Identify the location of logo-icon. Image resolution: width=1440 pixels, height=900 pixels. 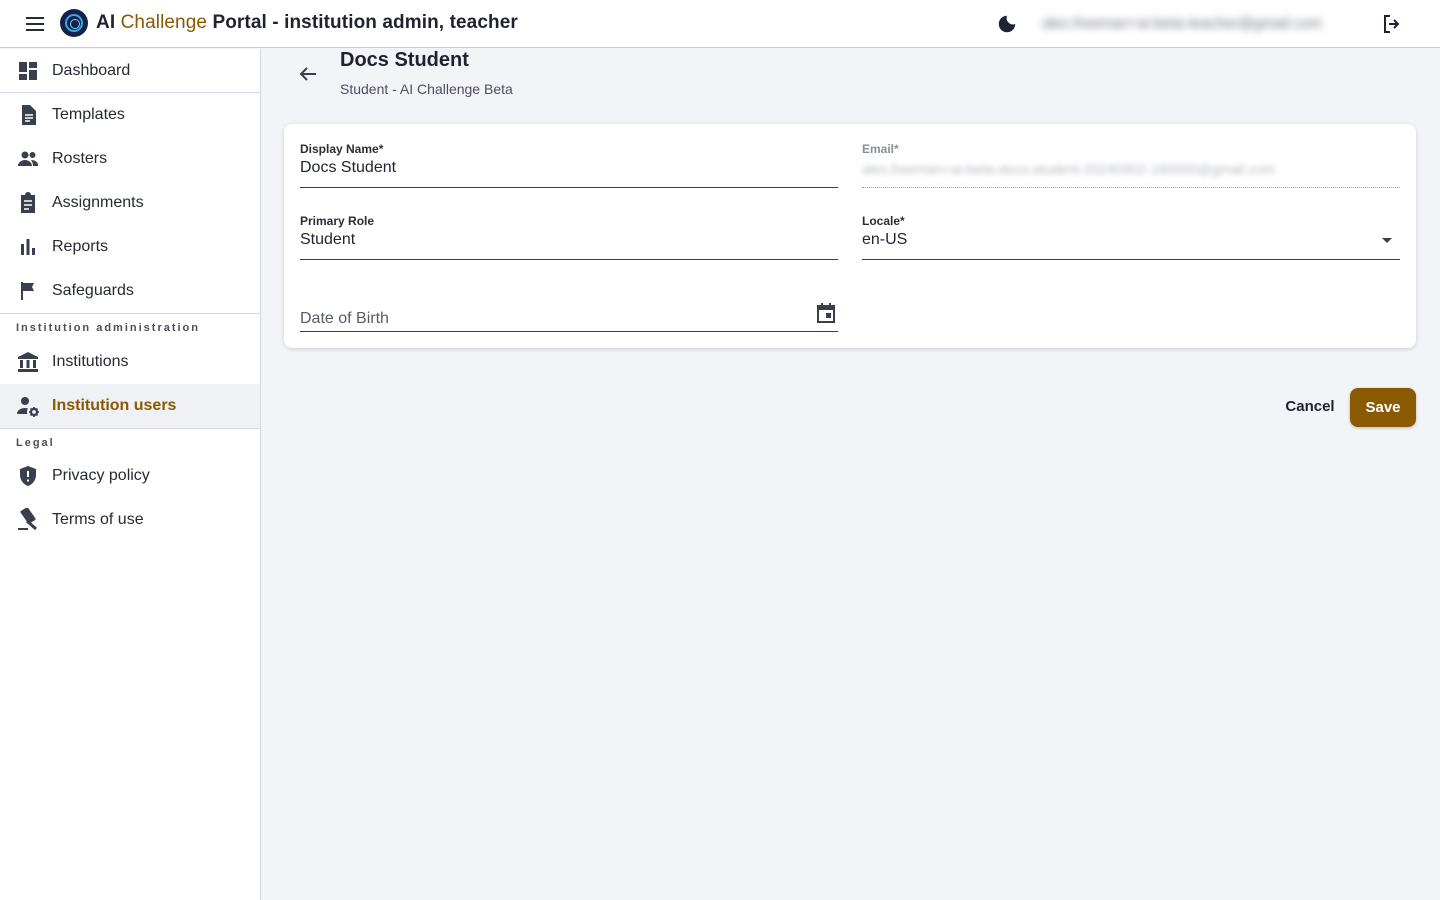
(74, 23).